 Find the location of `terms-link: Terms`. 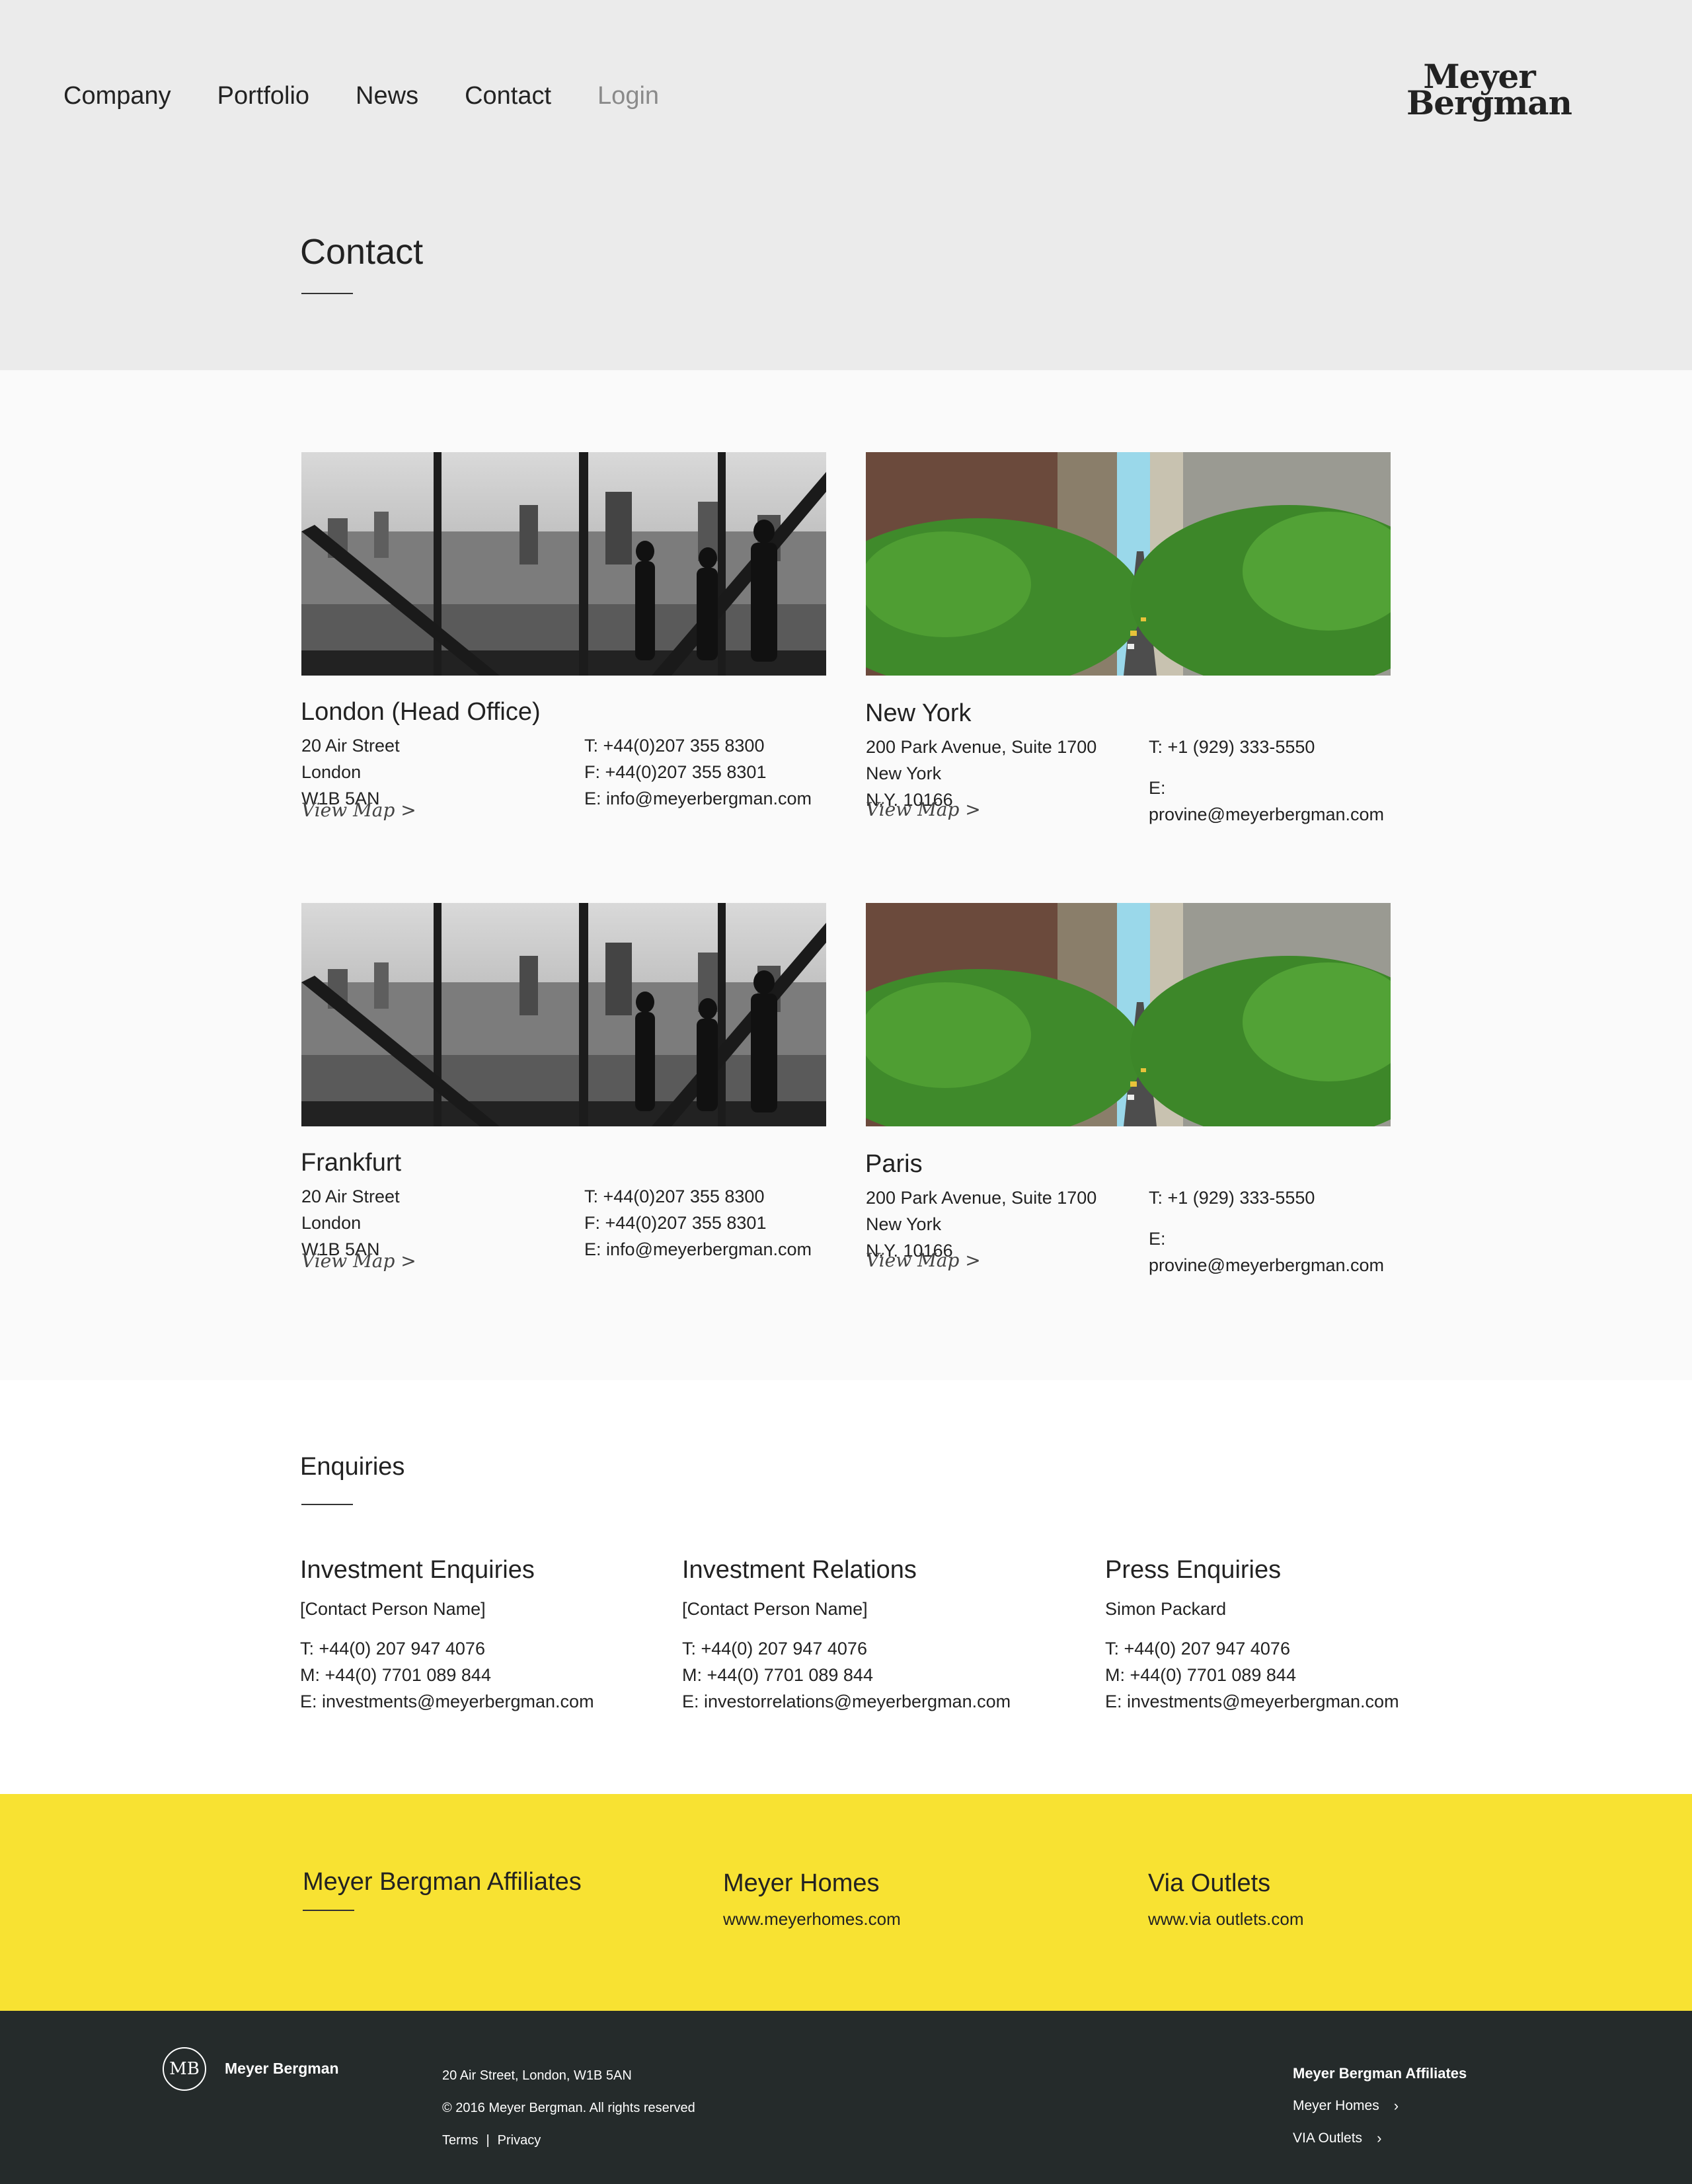

terms-link: Terms is located at coordinates (460, 2140).